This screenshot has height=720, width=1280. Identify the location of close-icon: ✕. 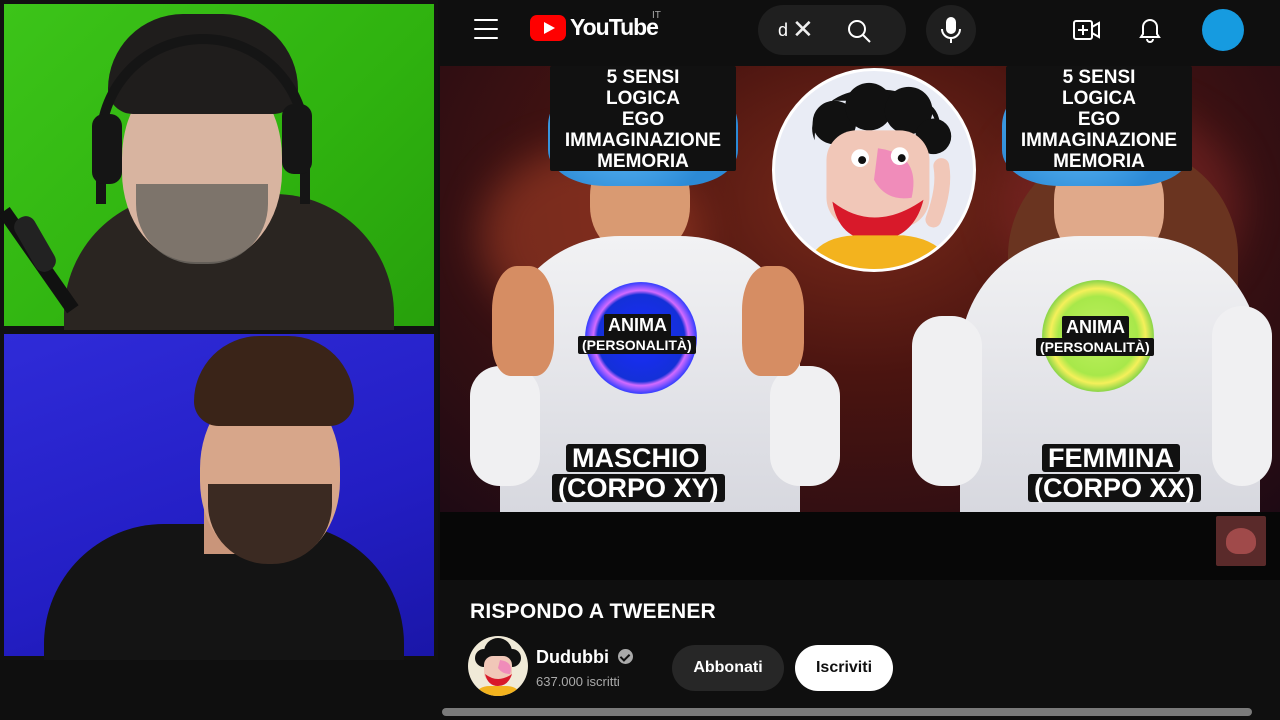
(803, 29).